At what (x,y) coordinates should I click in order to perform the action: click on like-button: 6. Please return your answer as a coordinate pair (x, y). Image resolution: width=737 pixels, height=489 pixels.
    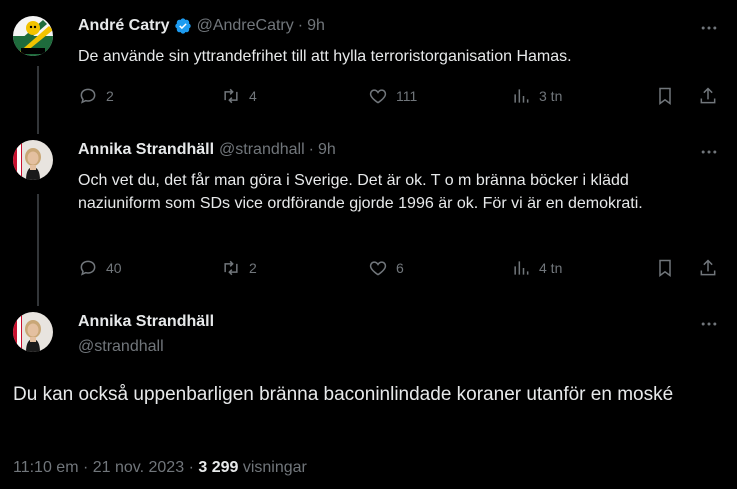
    Looking at the image, I should click on (386, 268).